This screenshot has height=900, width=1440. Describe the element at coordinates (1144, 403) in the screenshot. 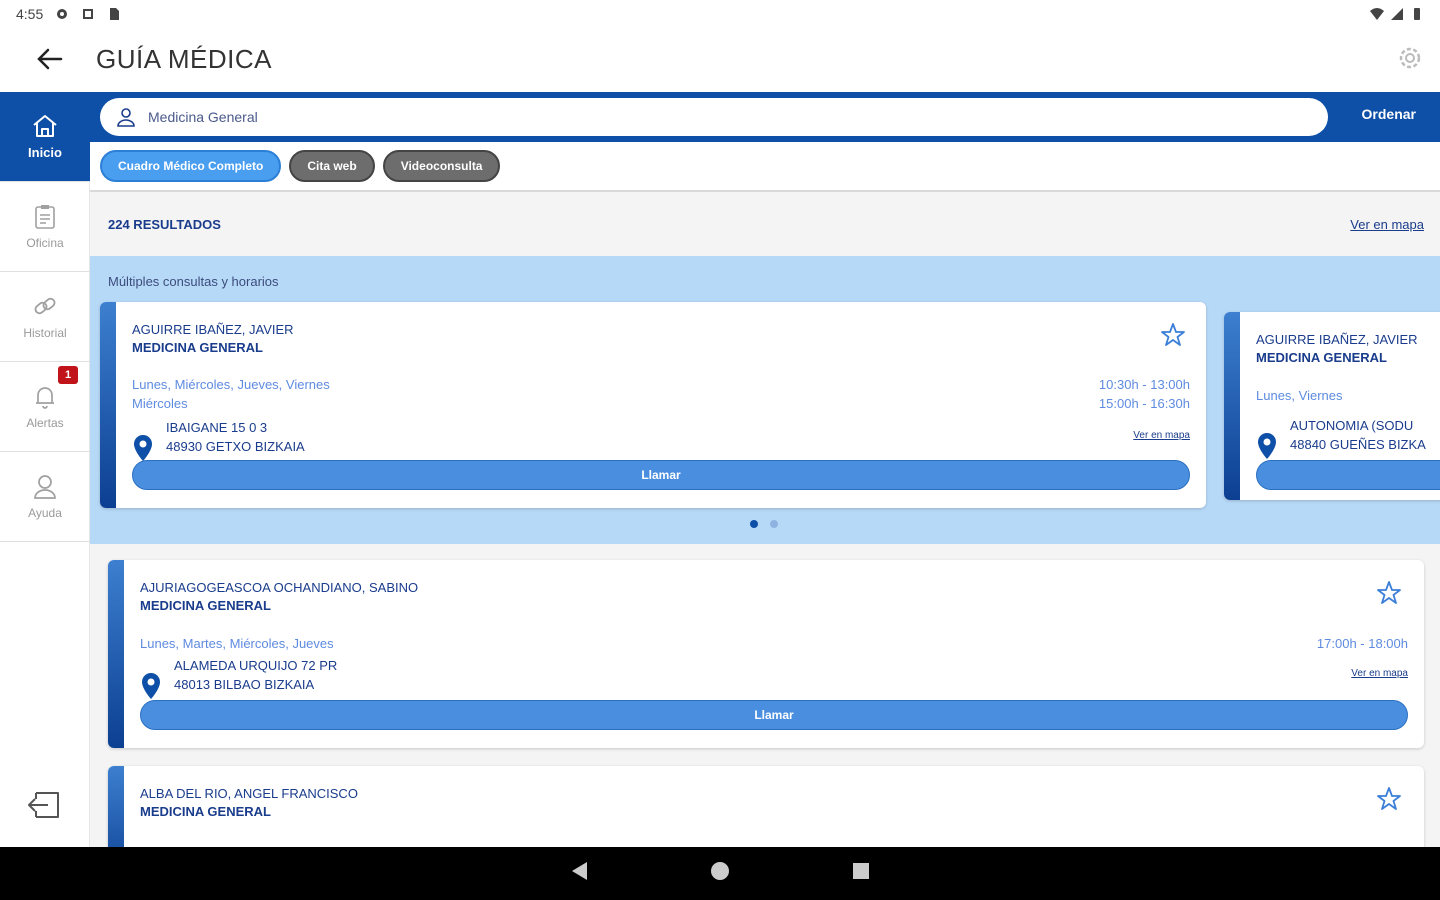

I see `hours-line: 15:00h - 16:30h` at that location.